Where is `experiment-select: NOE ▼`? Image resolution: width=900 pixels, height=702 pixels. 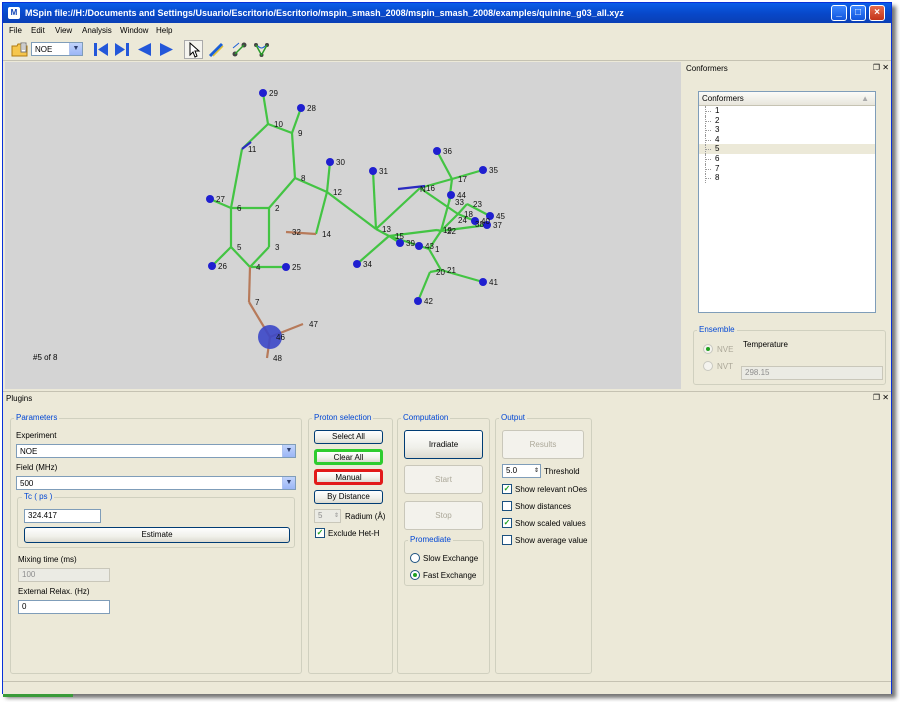
experiment-select: NOE ▼ is located at coordinates (156, 451).